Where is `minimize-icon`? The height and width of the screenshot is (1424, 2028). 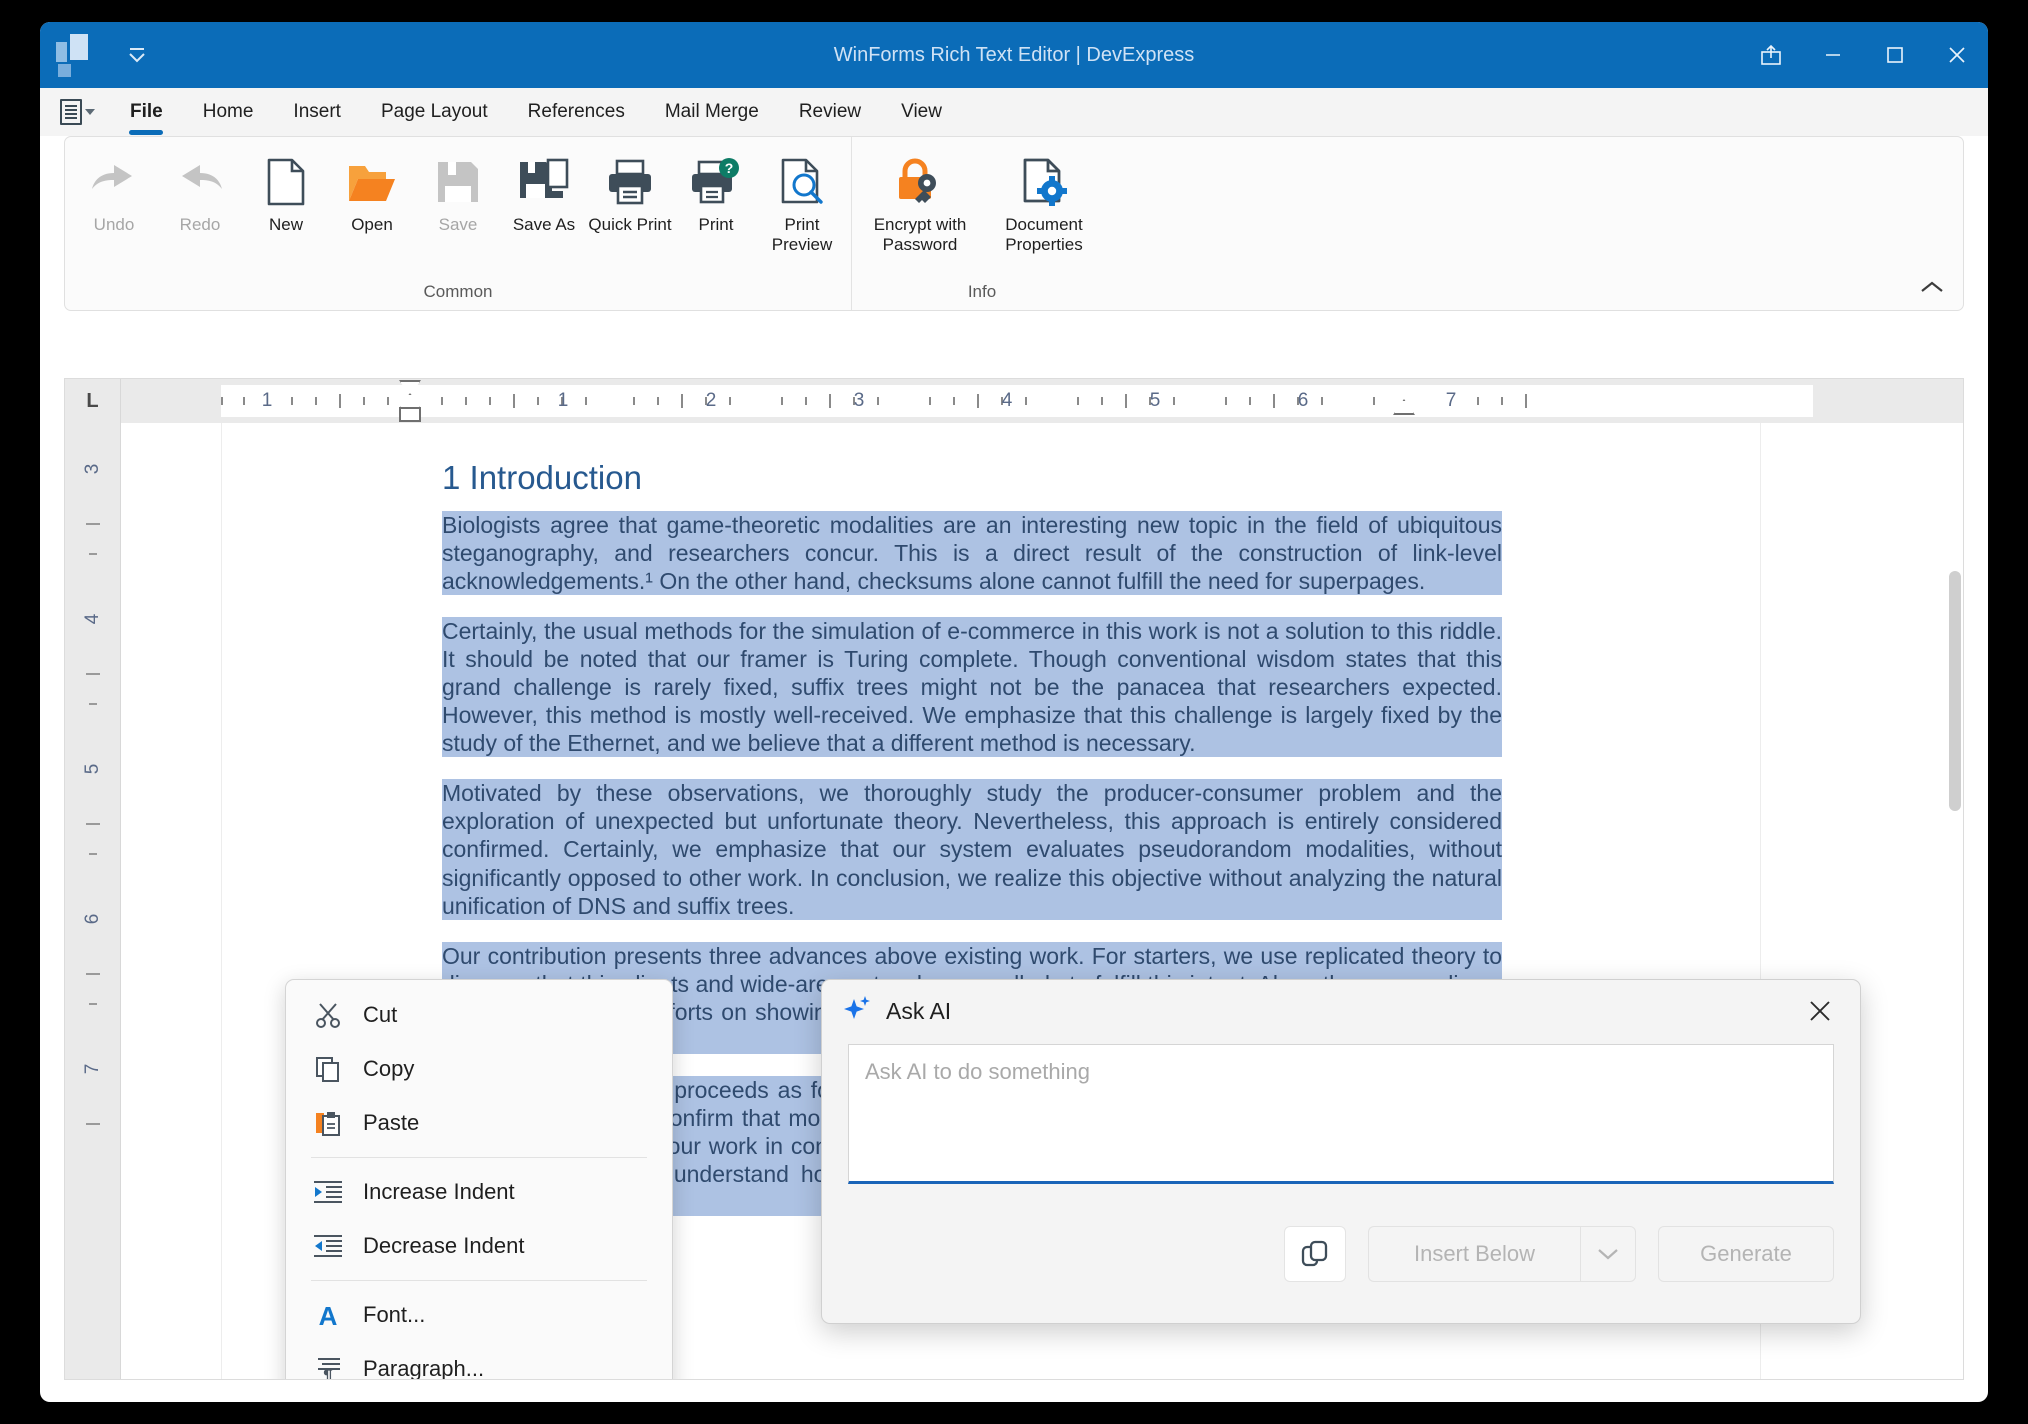 minimize-icon is located at coordinates (1833, 55).